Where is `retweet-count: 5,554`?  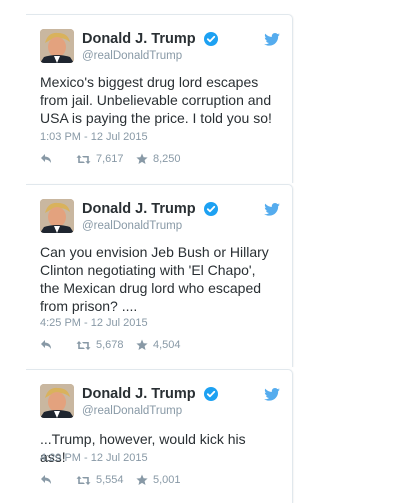 retweet-count: 5,554 is located at coordinates (110, 480).